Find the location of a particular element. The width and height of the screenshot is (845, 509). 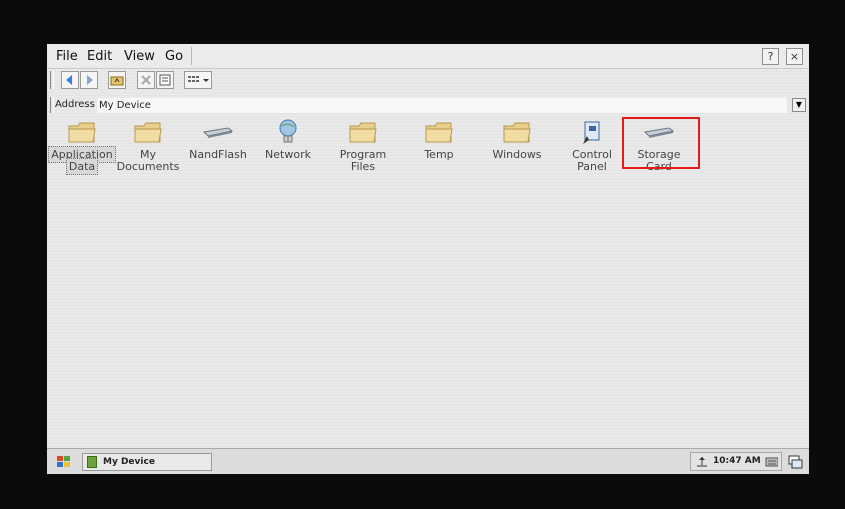

delete-x-icon is located at coordinates (146, 80).